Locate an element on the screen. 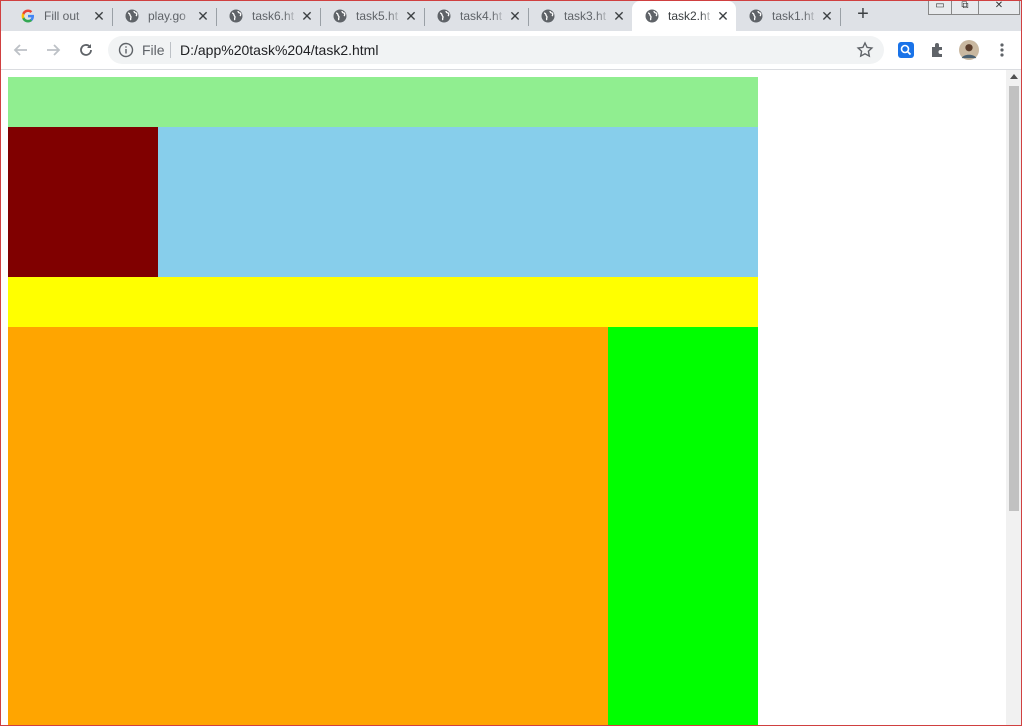 This screenshot has height=726, width=1022. search-icon is located at coordinates (906, 50).